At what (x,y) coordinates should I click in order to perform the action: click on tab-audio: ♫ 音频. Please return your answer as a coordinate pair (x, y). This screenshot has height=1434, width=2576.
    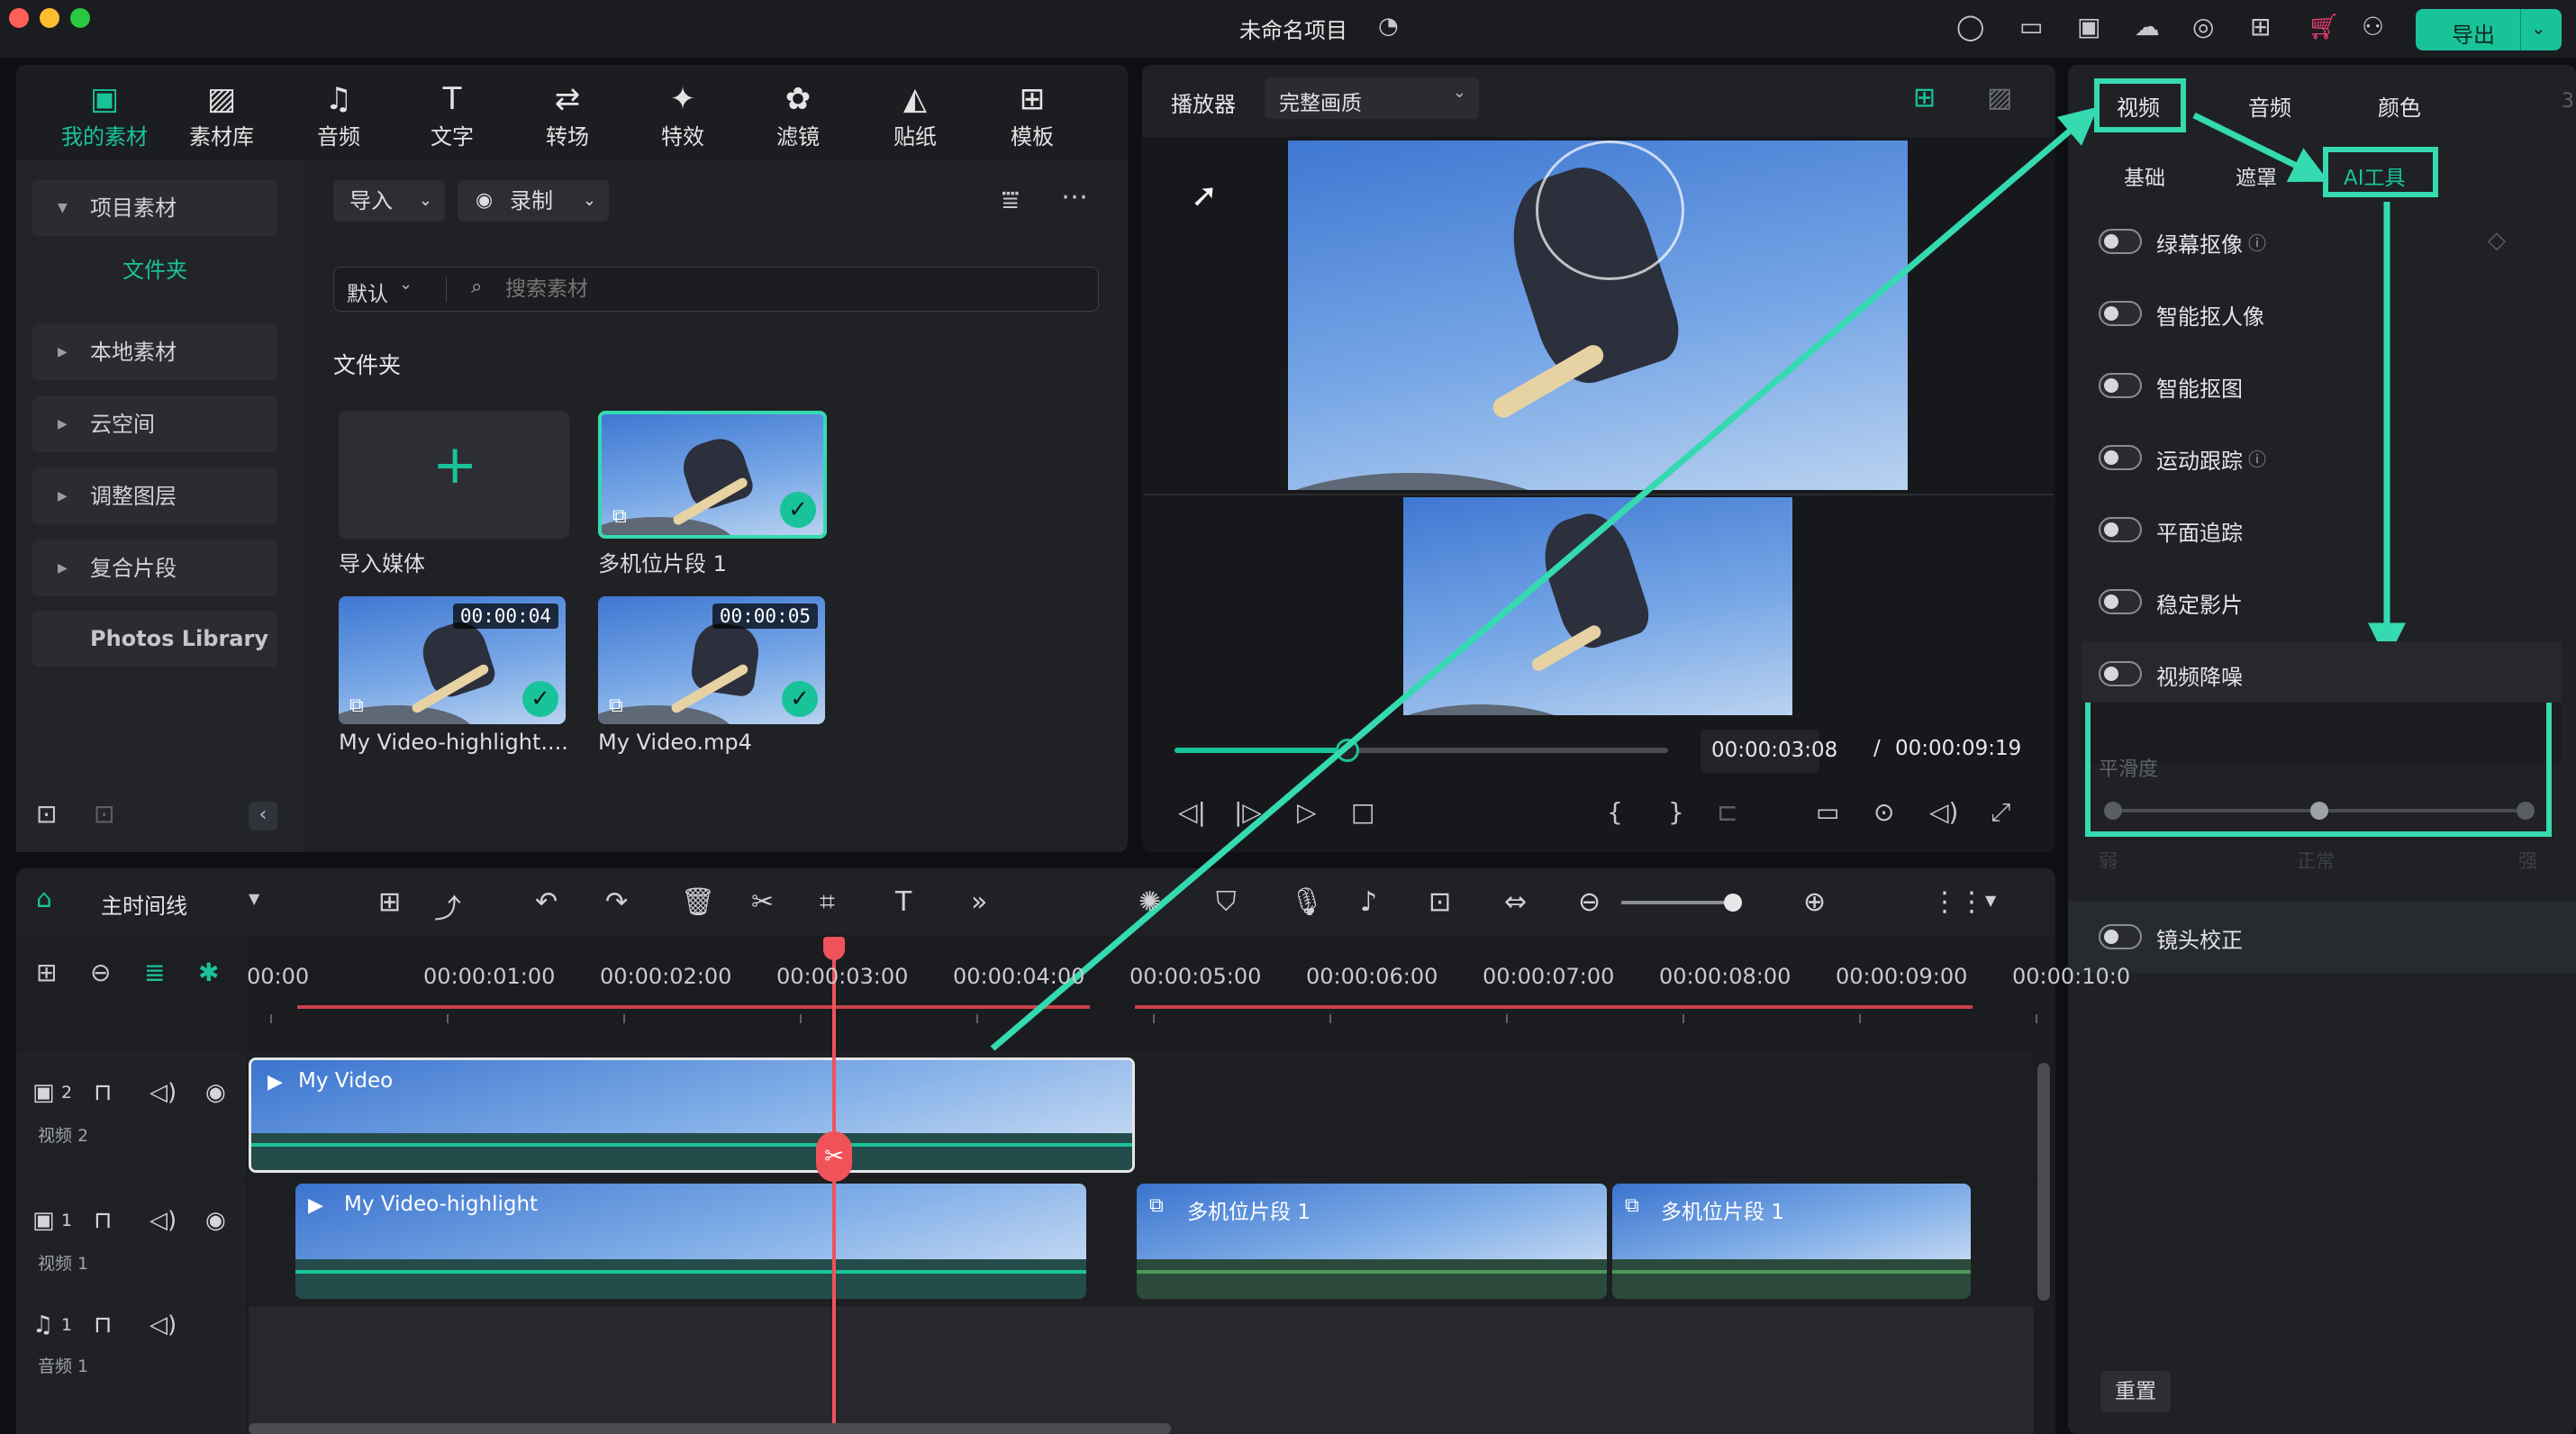
    Looking at the image, I should click on (339, 117).